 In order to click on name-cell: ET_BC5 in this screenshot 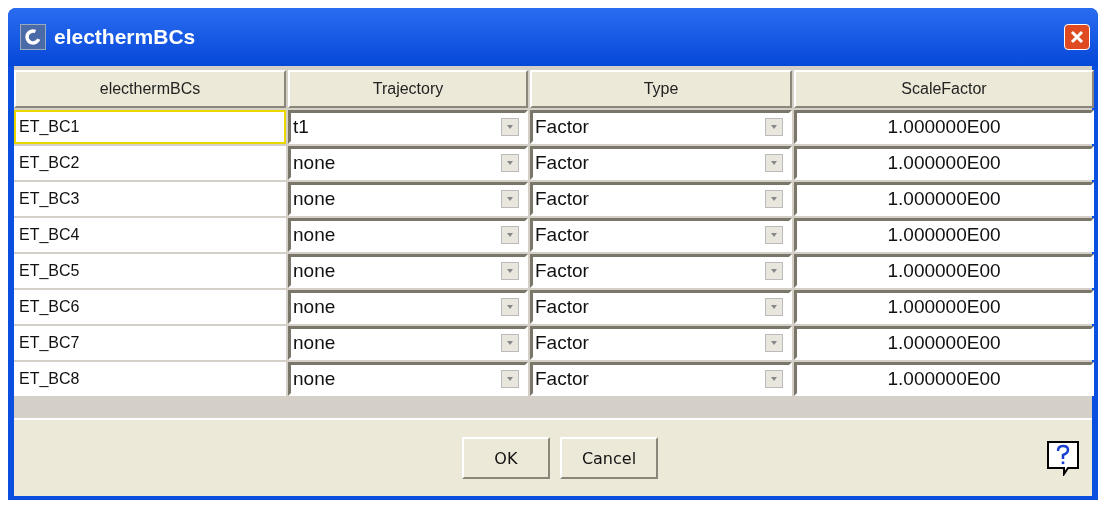, I will do `click(150, 271)`.